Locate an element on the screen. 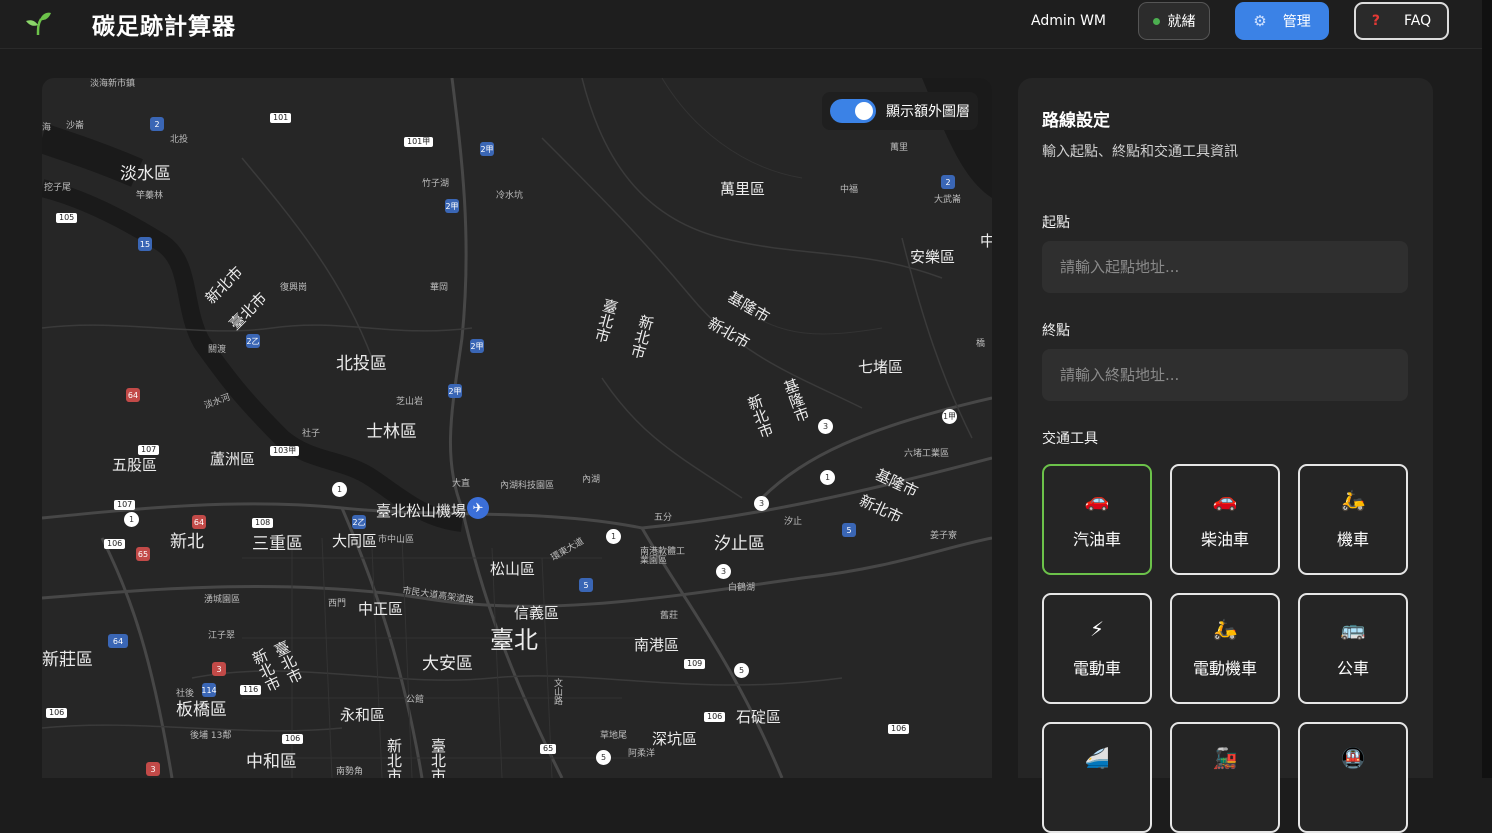 This screenshot has width=1492, height=833. start-label: 起點 is located at coordinates (1056, 223).